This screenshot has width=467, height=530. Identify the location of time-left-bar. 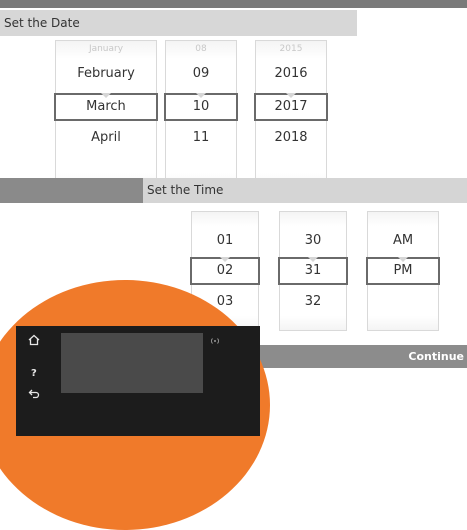
(71, 190).